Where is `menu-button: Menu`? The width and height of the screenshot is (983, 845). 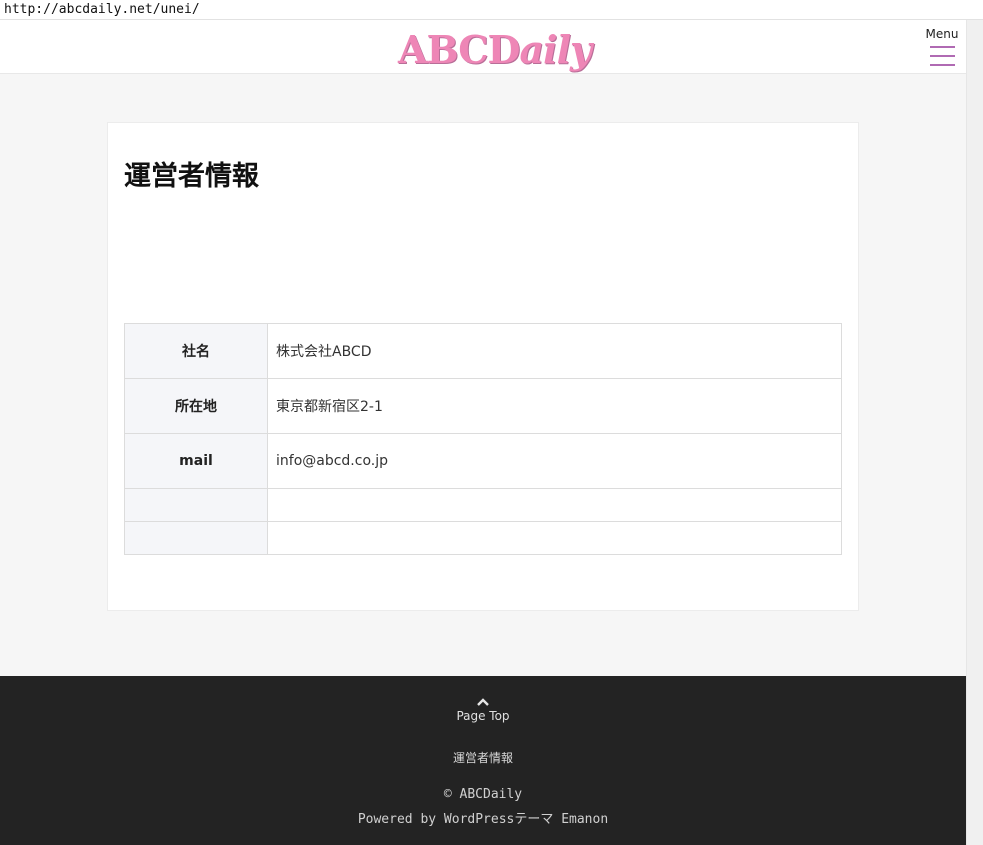 menu-button: Menu is located at coordinates (942, 48).